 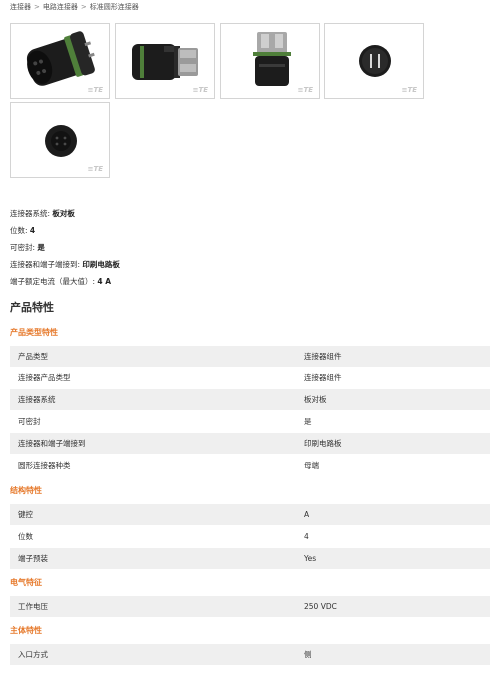 I want to click on row-key: 连接器系统, so click(x=37, y=399).